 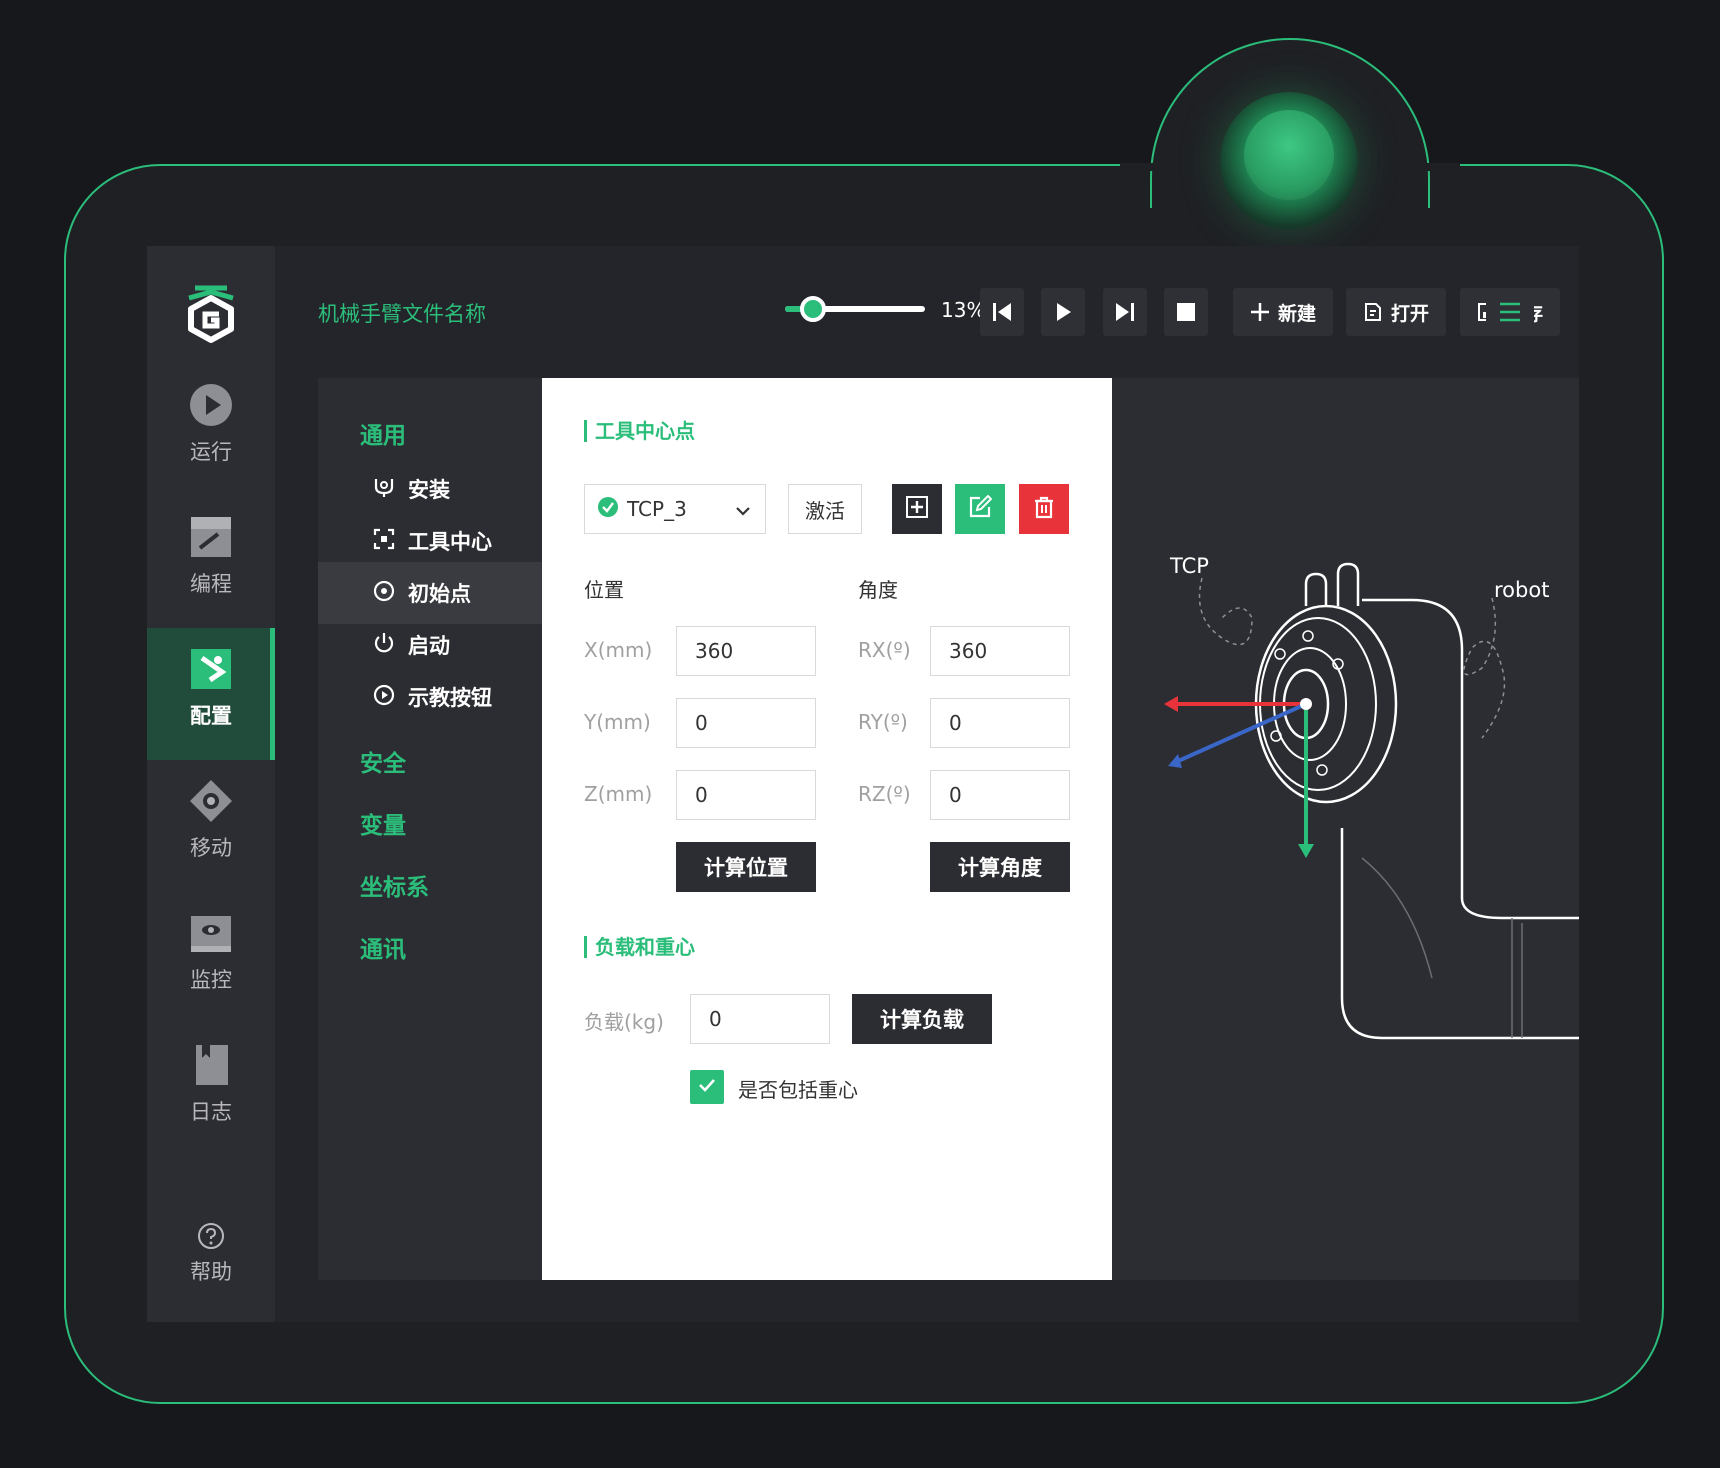 I want to click on submenu-category-communication: 通讯, so click(x=383, y=947).